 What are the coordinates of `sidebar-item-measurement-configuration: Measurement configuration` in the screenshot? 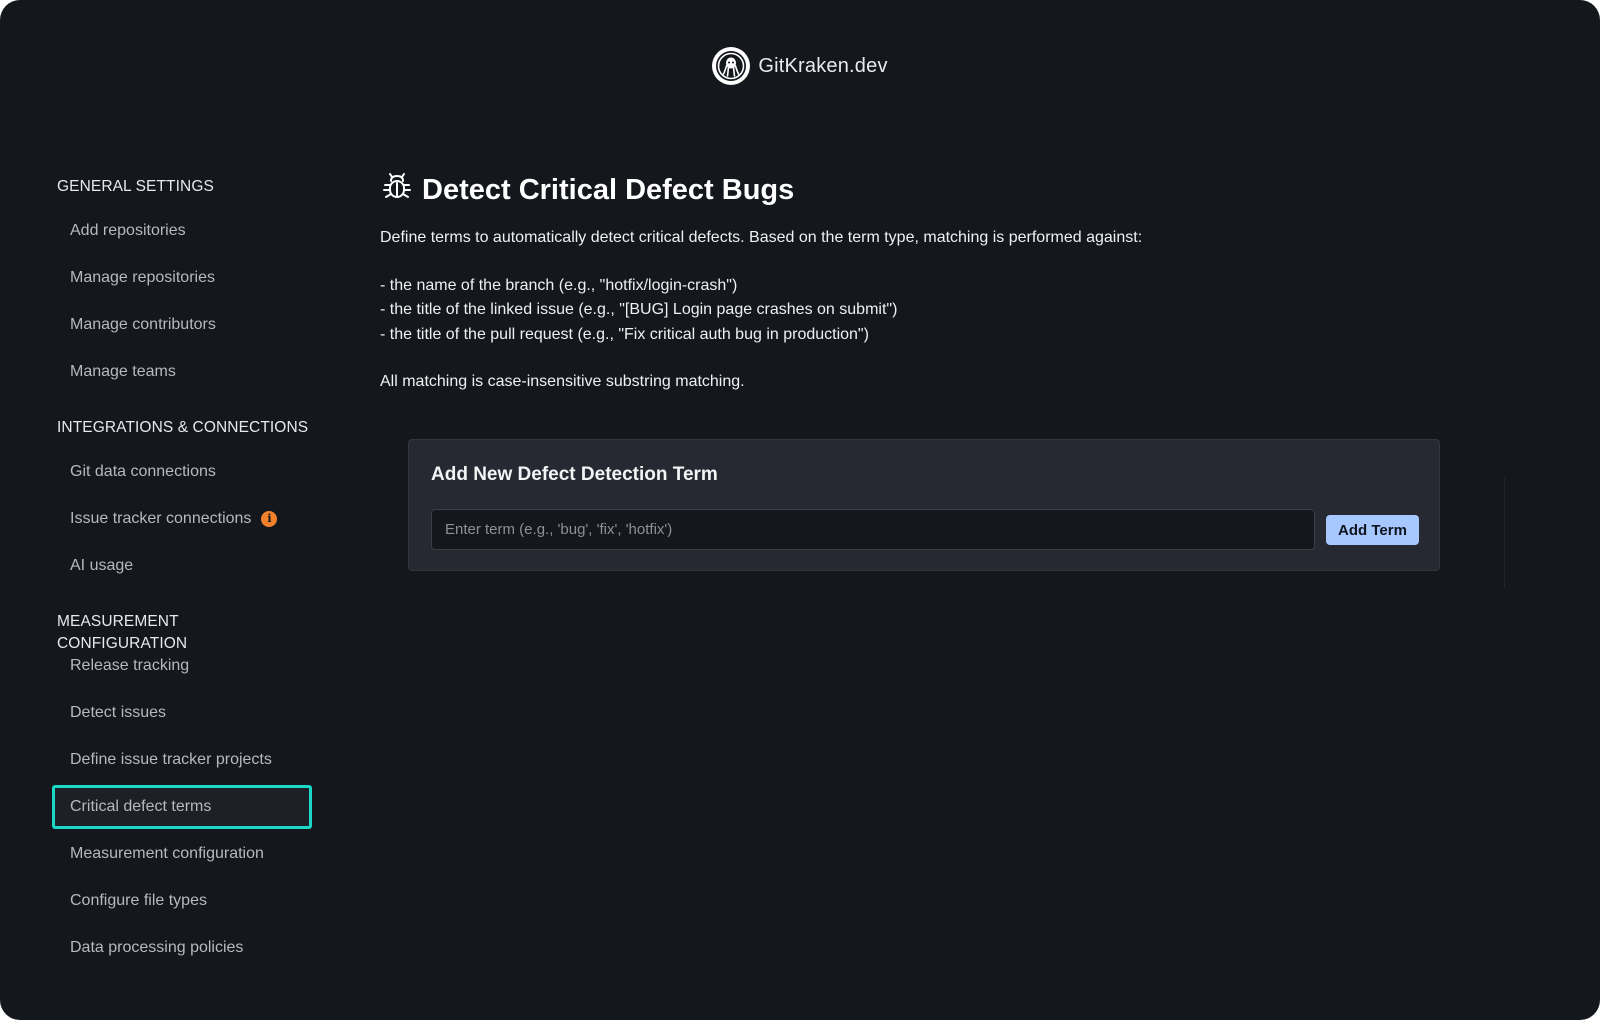 It's located at (182, 854).